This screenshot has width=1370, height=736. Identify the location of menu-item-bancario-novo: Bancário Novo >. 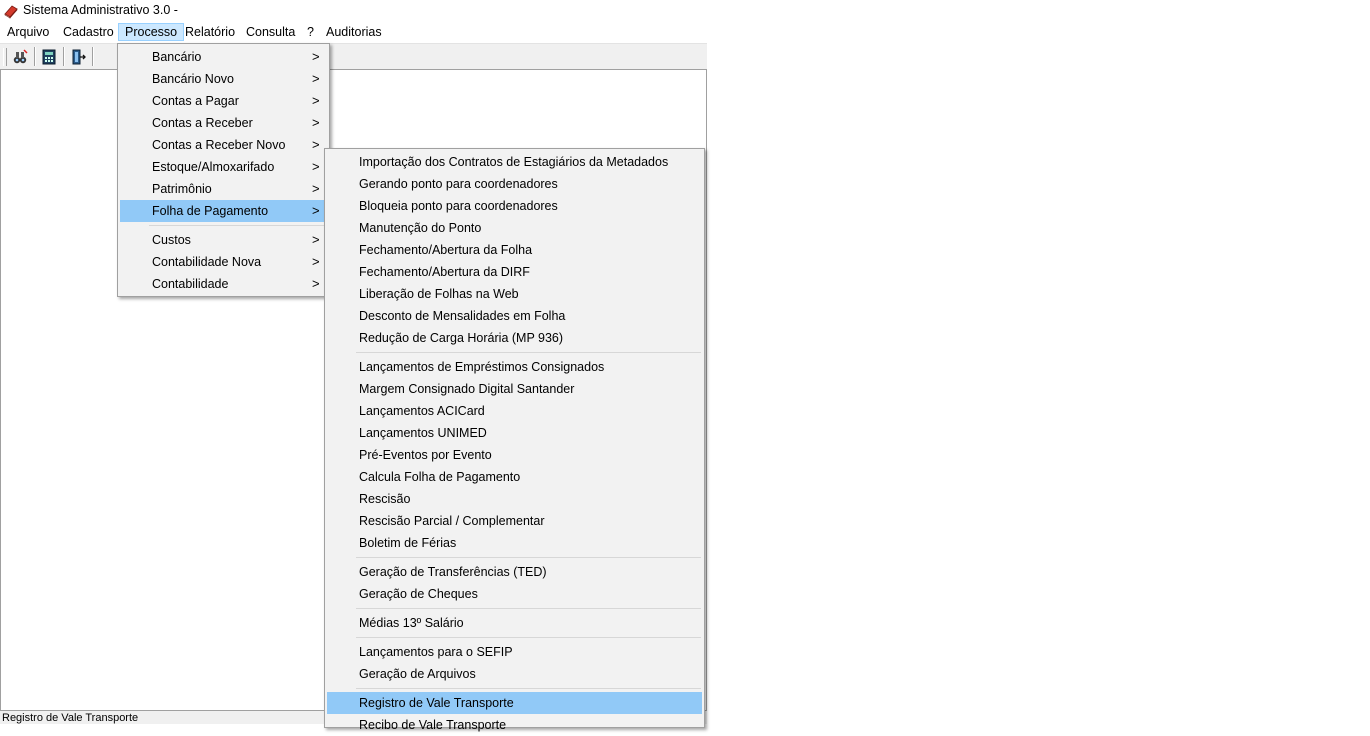
(223, 79).